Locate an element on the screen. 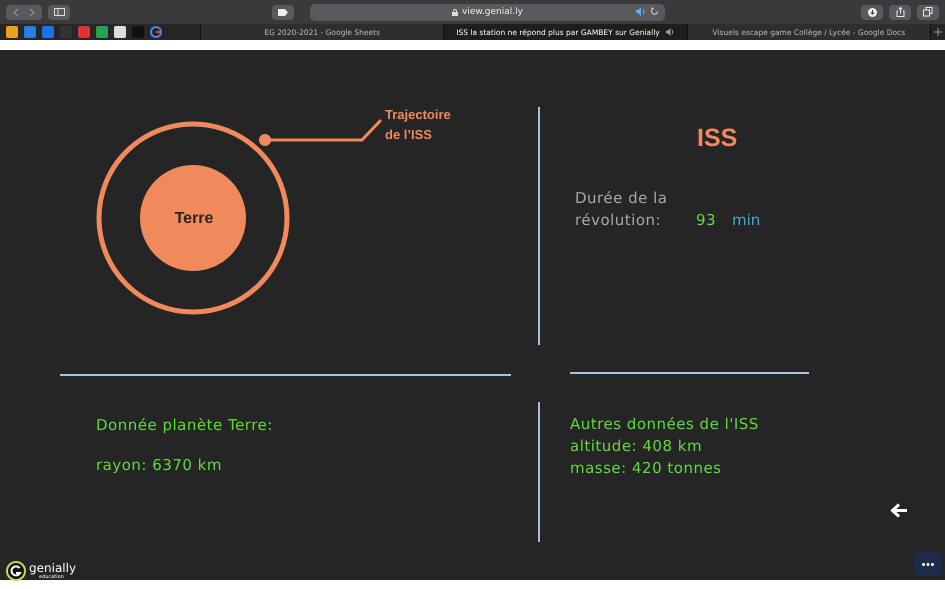 The width and height of the screenshot is (945, 589). earth-data-title: Donnée planète Terre: is located at coordinates (184, 425).